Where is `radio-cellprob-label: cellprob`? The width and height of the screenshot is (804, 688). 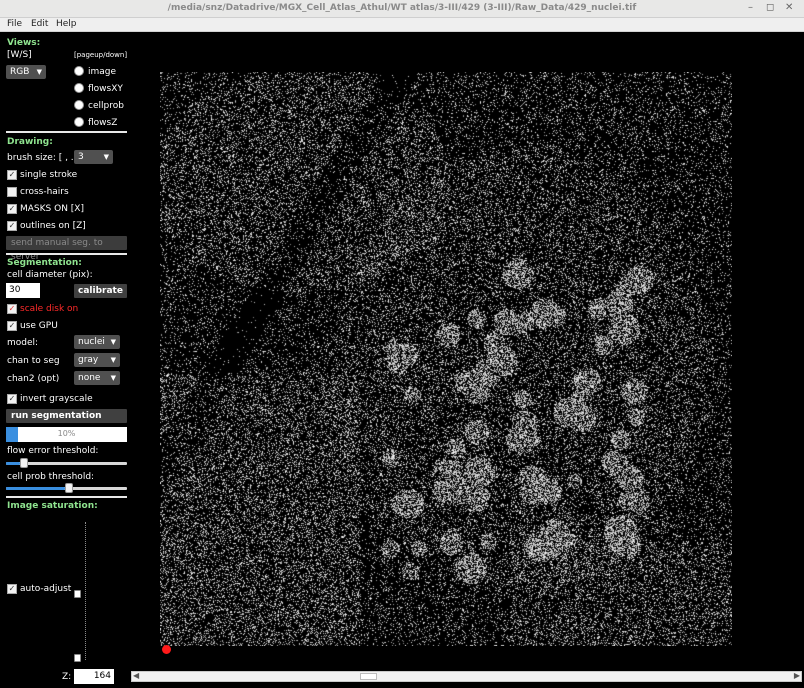 radio-cellprob-label: cellprob is located at coordinates (106, 106).